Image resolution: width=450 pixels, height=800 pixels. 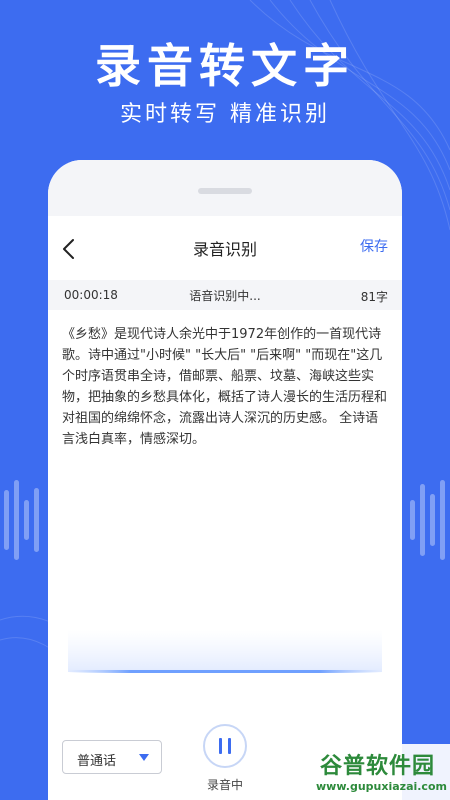 I want to click on hero-subtitle: 实时转写 精准识别, so click(x=225, y=114).